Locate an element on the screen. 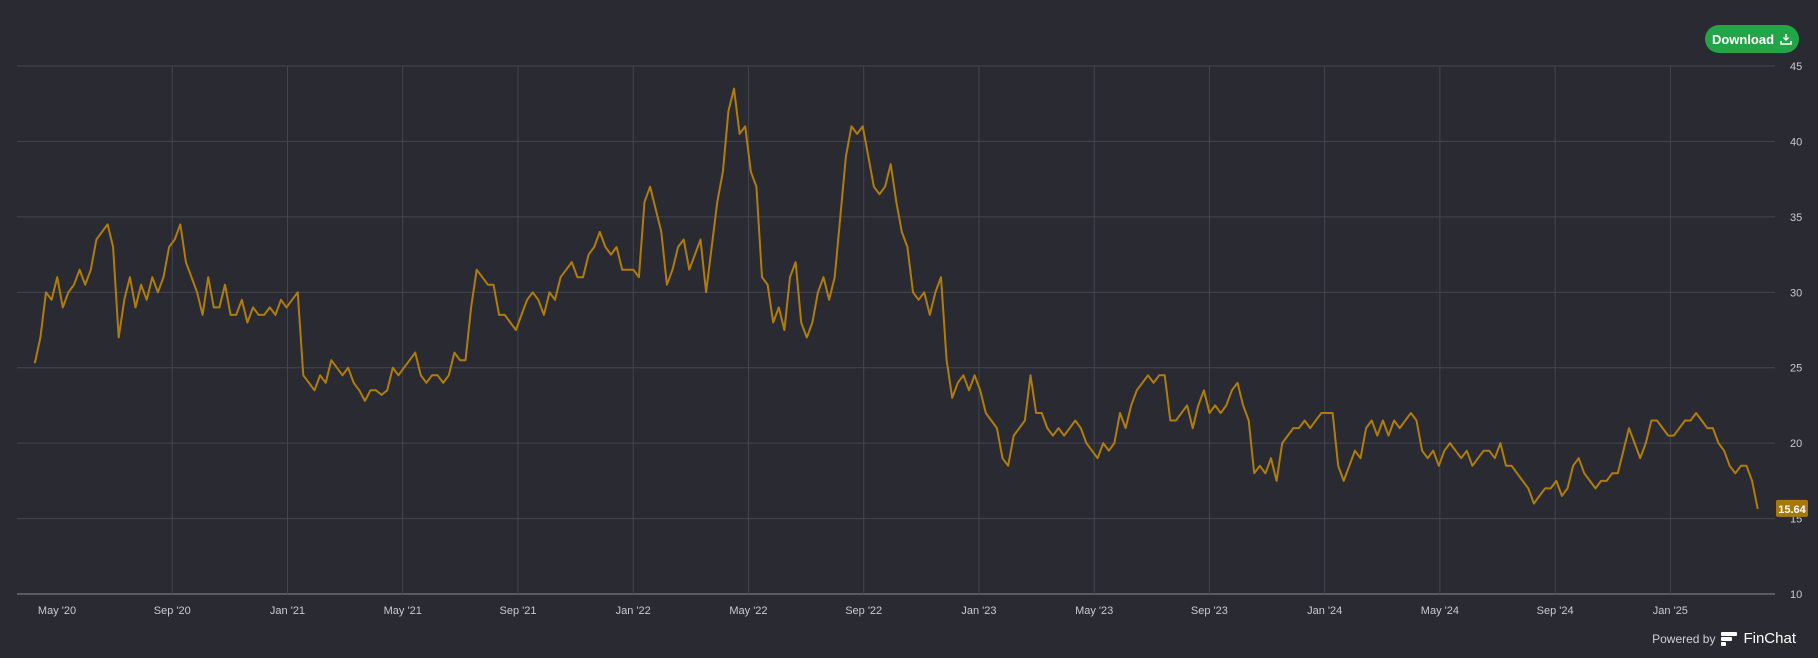 This screenshot has width=1818, height=658. x-tick-label: Jan '25 is located at coordinates (1670, 611).